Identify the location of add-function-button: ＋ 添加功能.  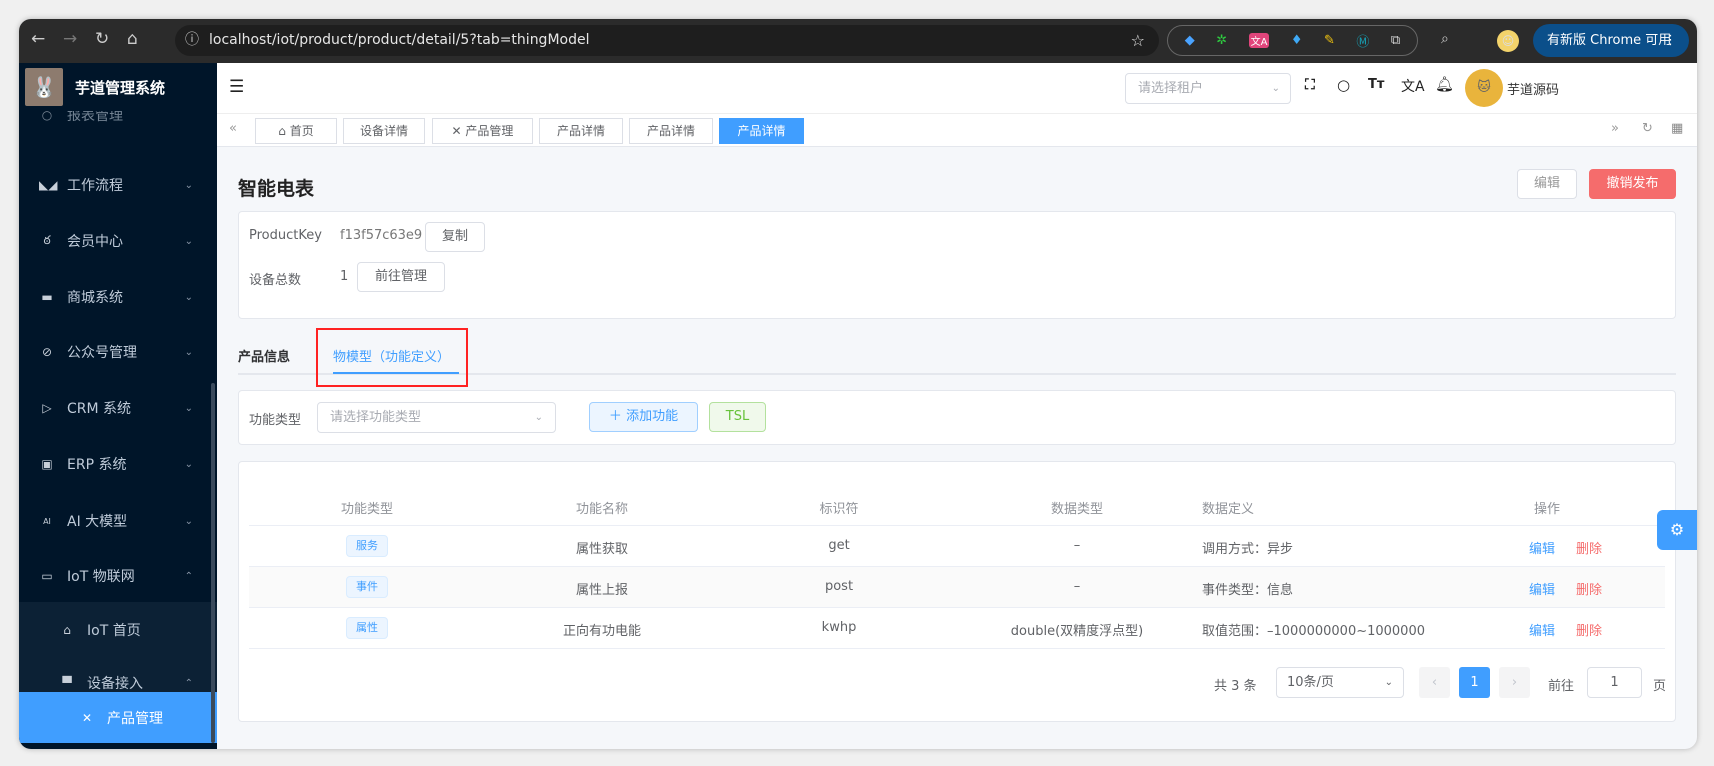
(643, 417).